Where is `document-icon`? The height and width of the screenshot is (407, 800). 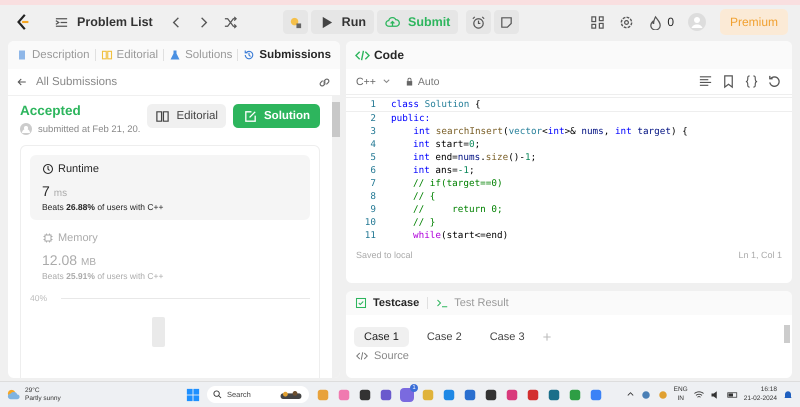
document-icon is located at coordinates (22, 55).